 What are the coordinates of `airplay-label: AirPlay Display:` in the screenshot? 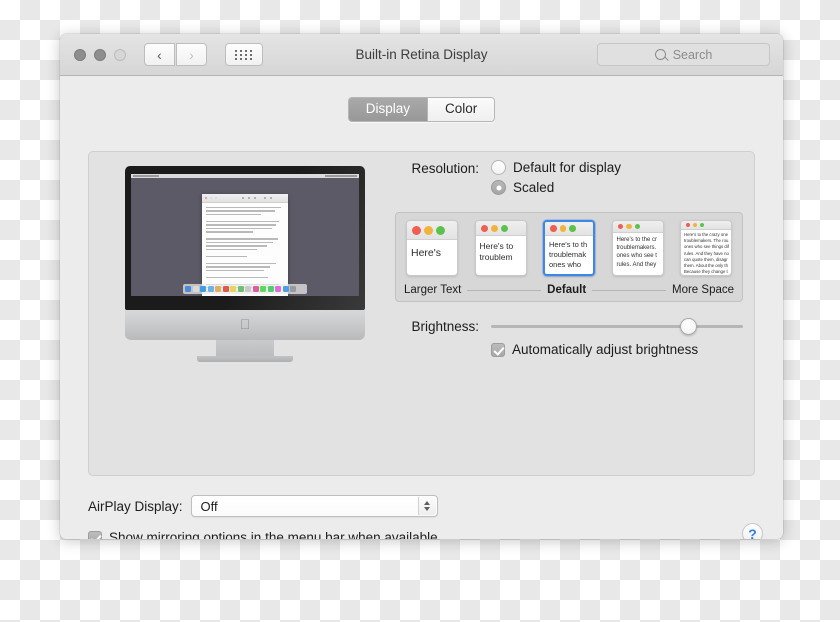 It's located at (135, 506).